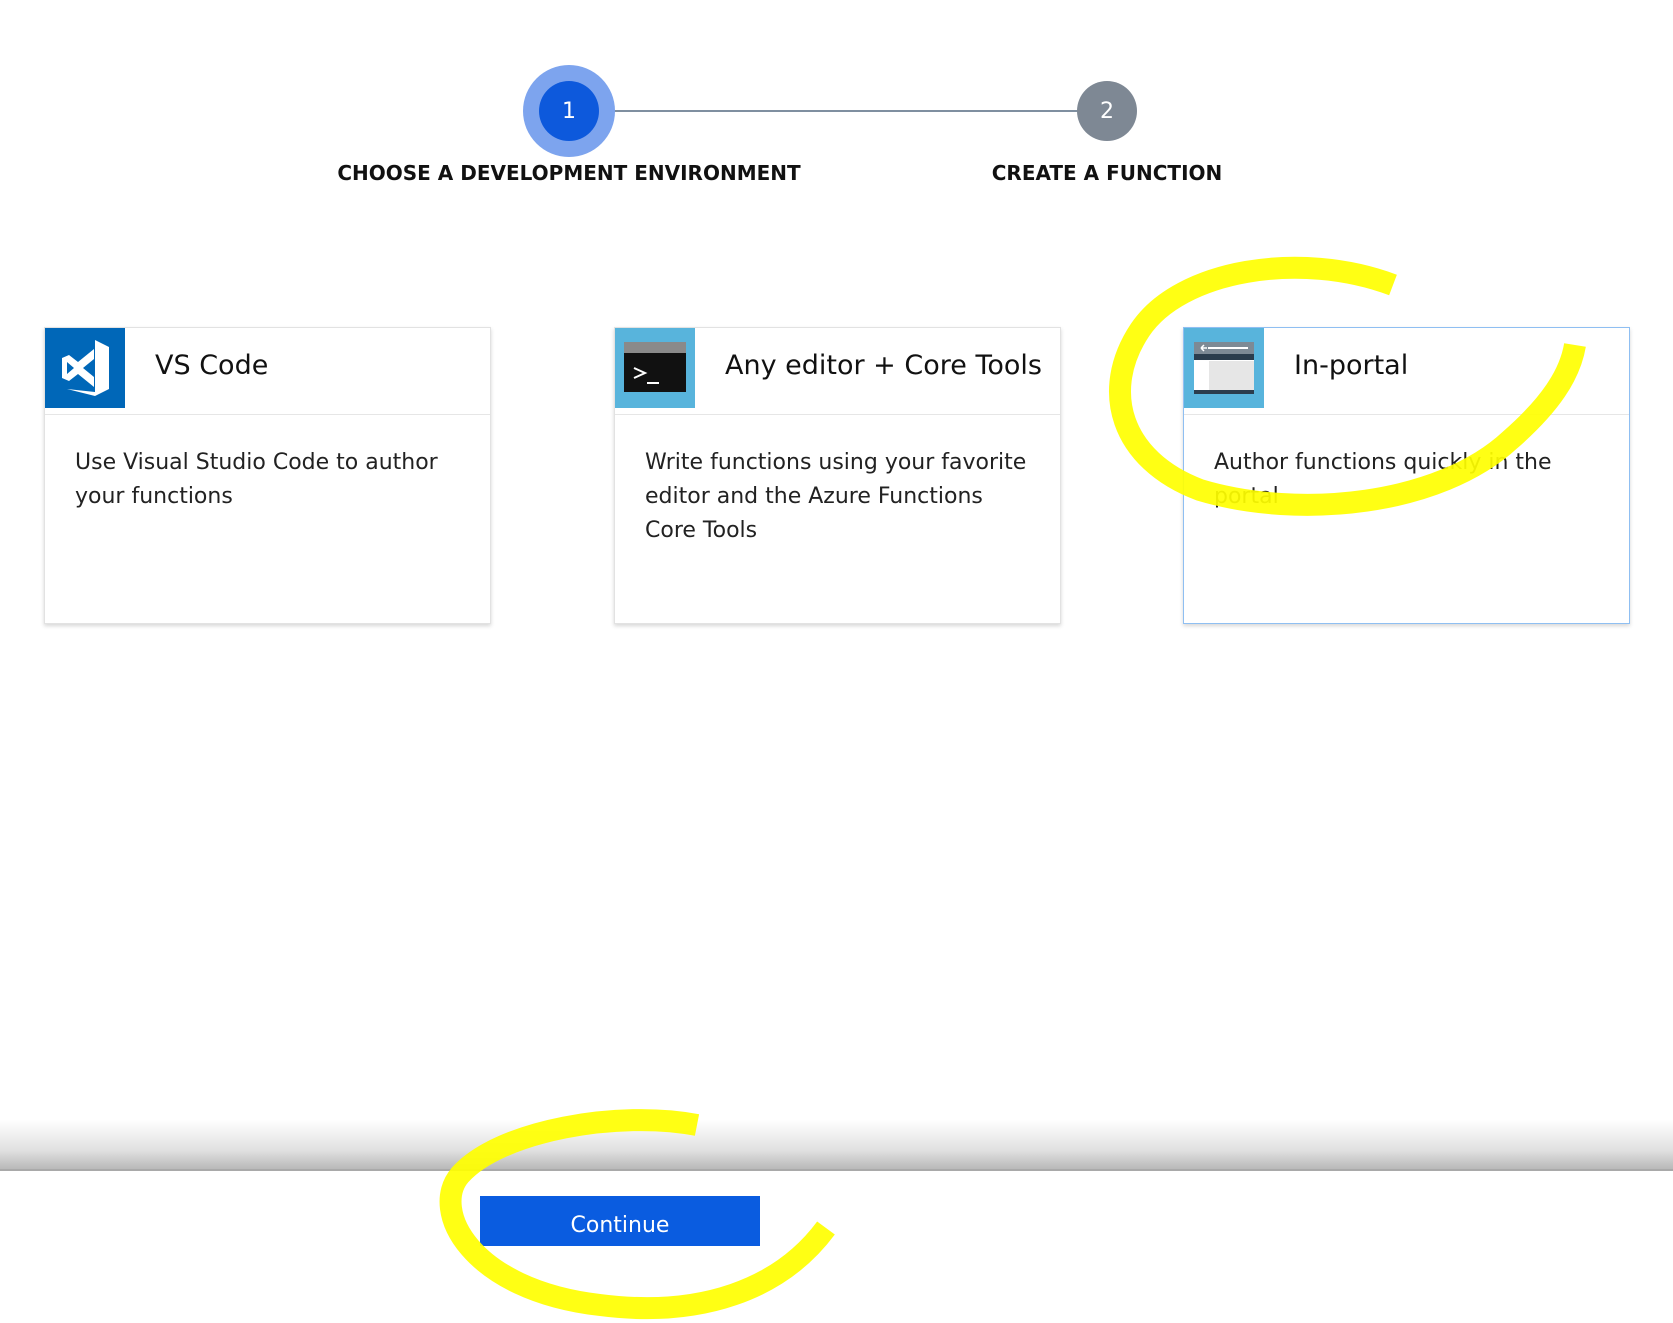  Describe the element at coordinates (836, 1170) in the screenshot. I see `footer-divider` at that location.